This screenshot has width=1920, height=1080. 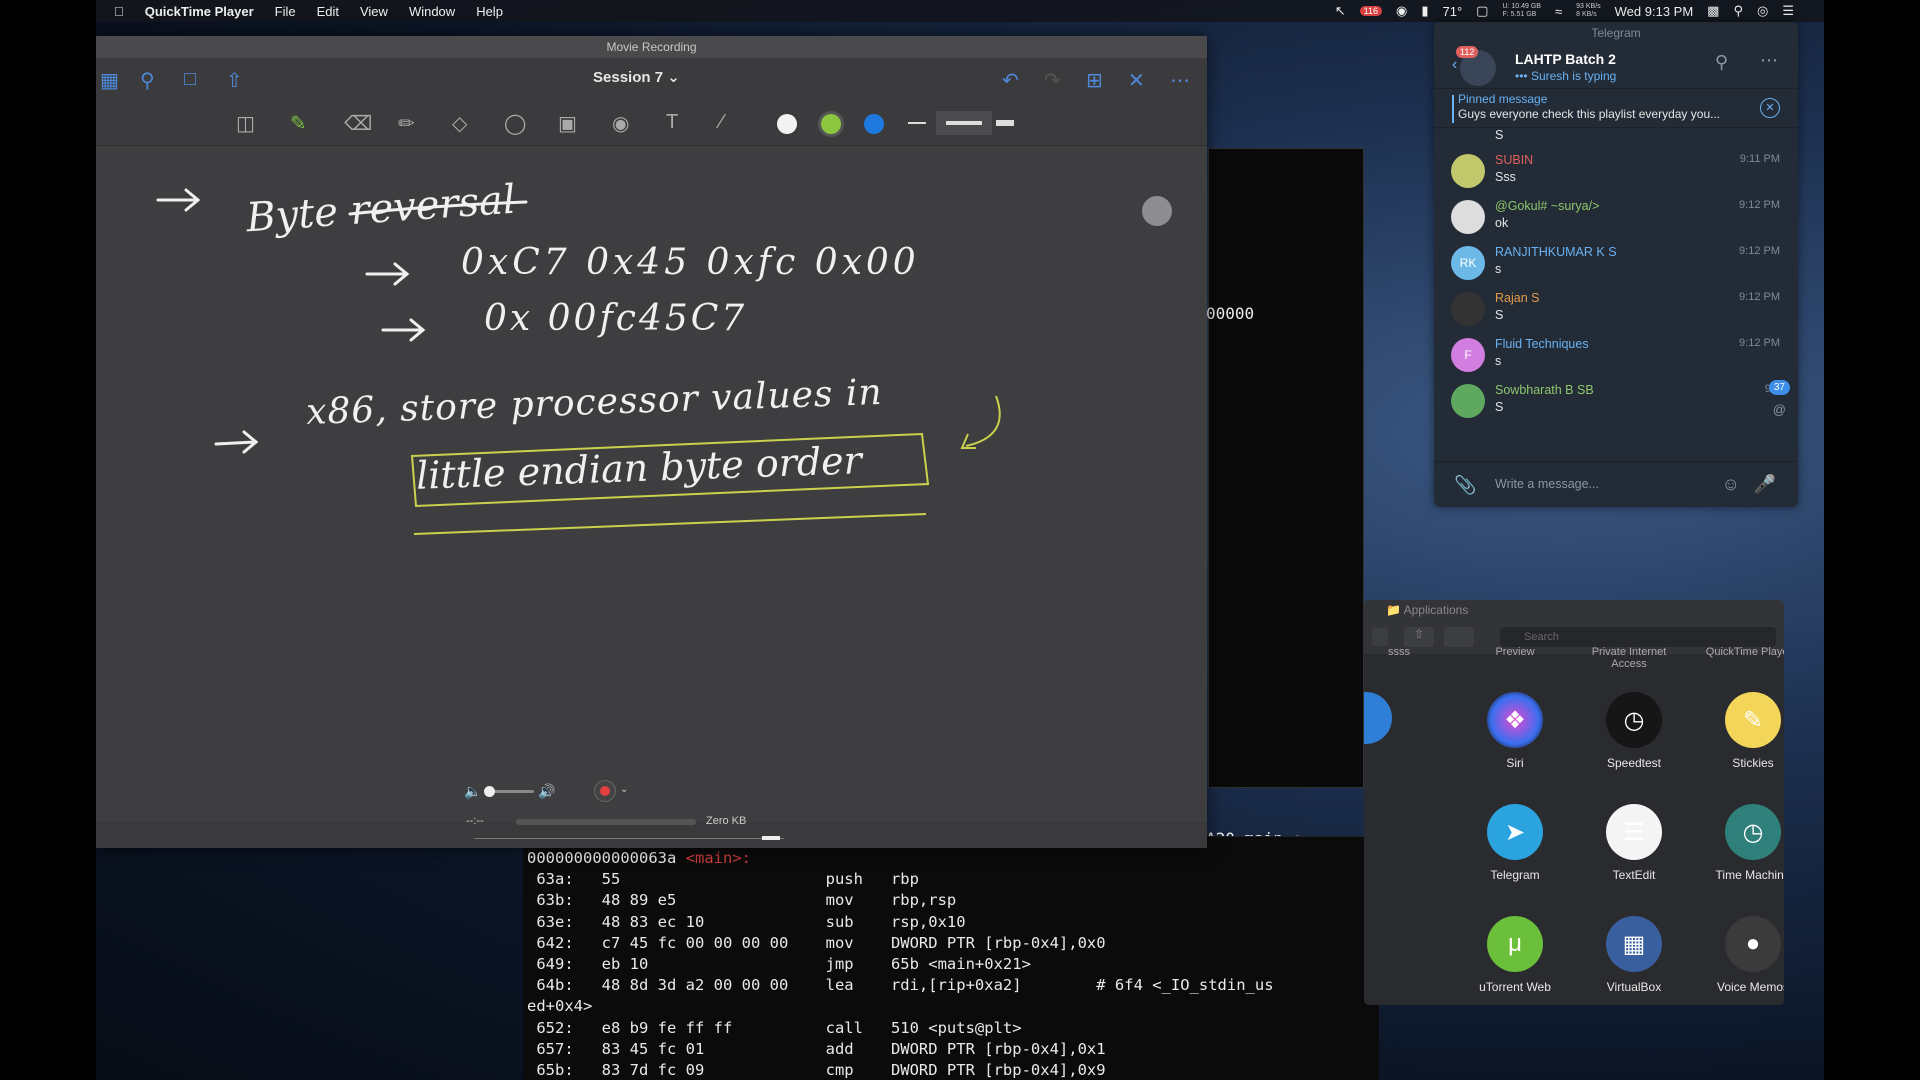 I want to click on progress-handle, so click(x=771, y=838).